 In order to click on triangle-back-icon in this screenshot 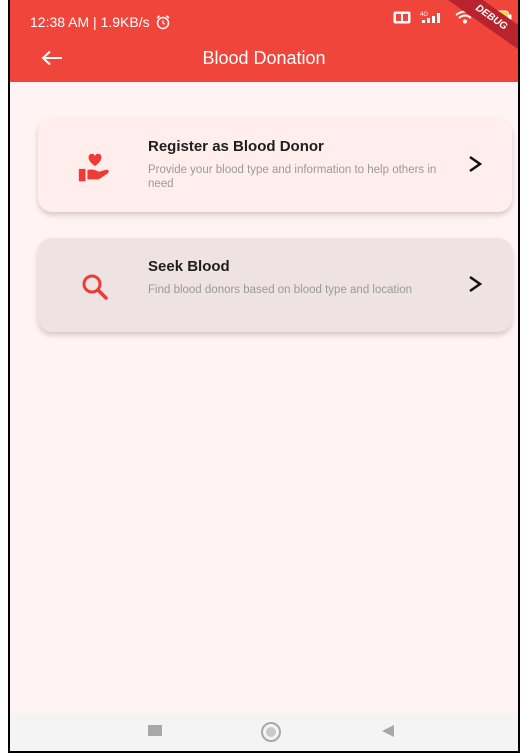, I will do `click(388, 731)`.